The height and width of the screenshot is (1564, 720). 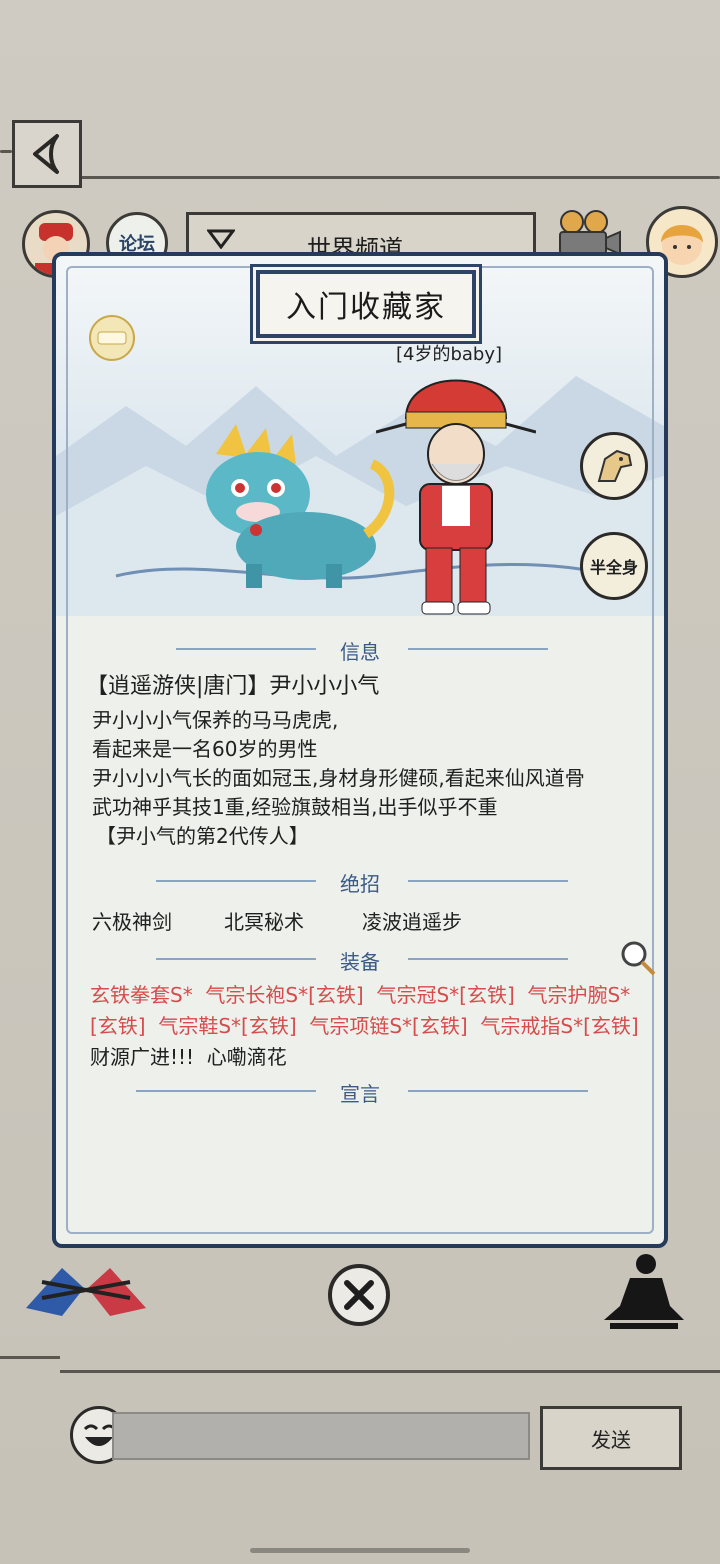 What do you see at coordinates (366, 307) in the screenshot?
I see `card-title: 入门收藏家` at bounding box center [366, 307].